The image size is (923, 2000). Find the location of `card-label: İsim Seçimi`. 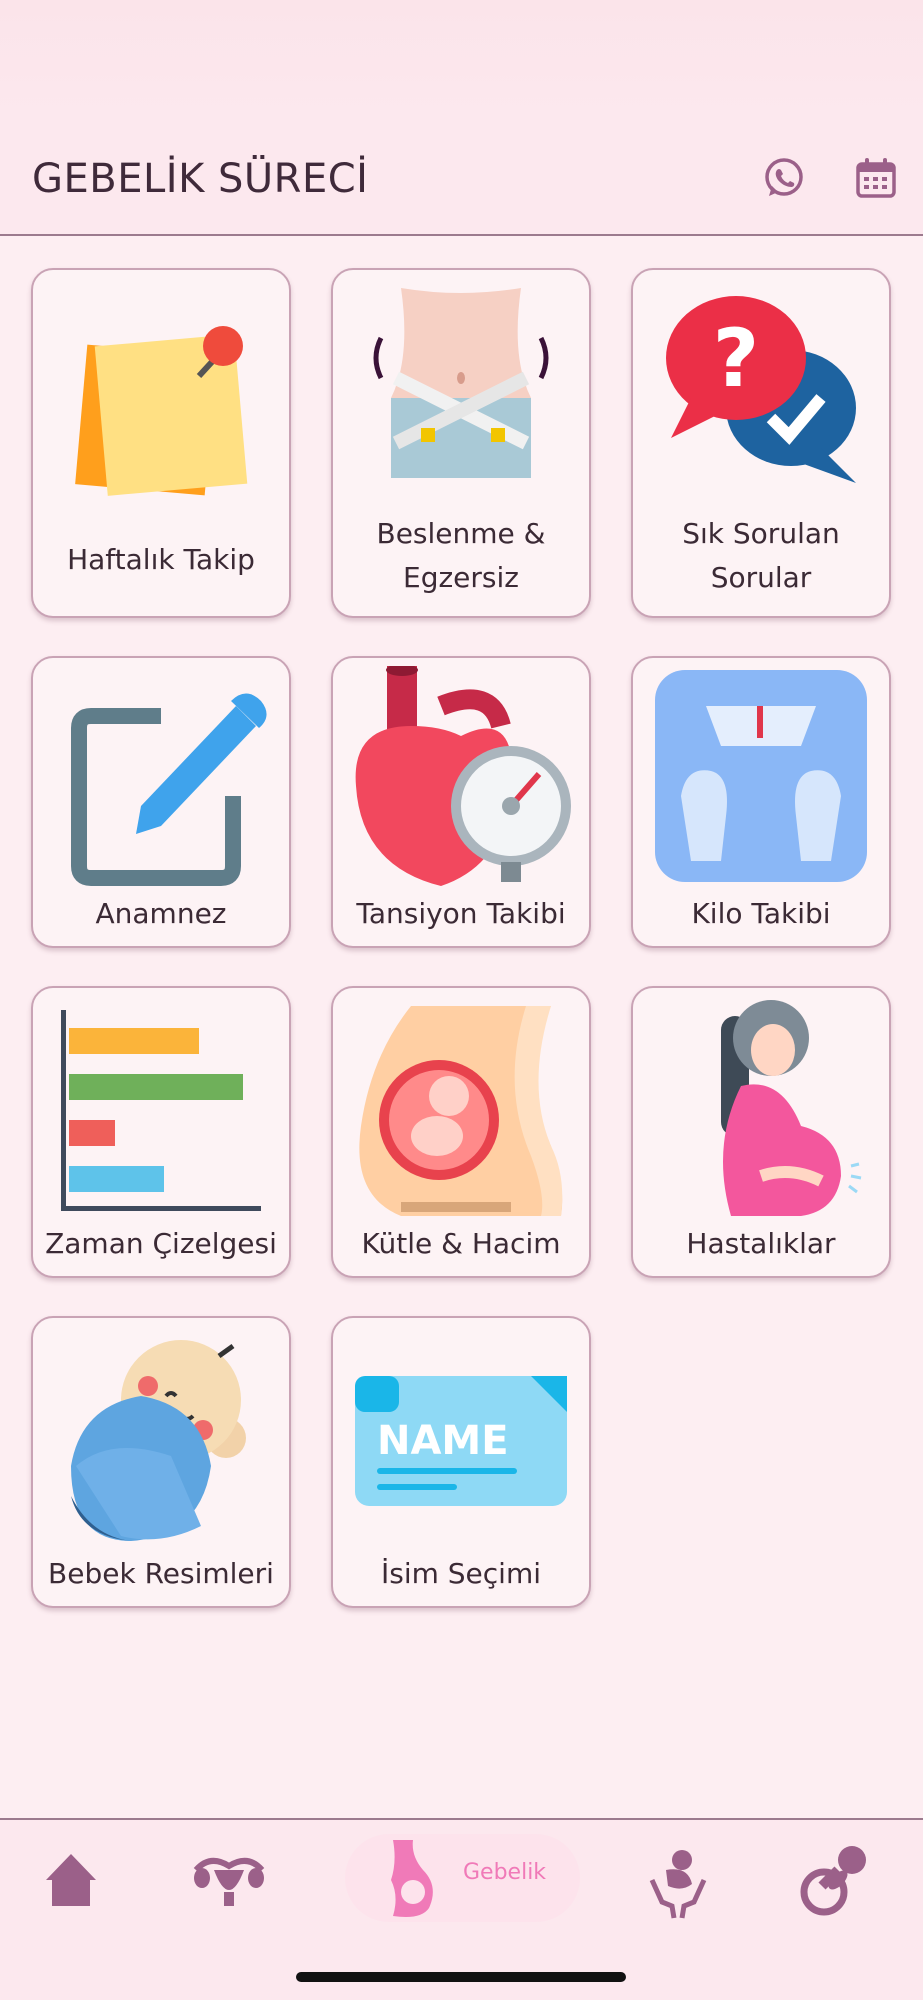

card-label: İsim Seçimi is located at coordinates (461, 1573).